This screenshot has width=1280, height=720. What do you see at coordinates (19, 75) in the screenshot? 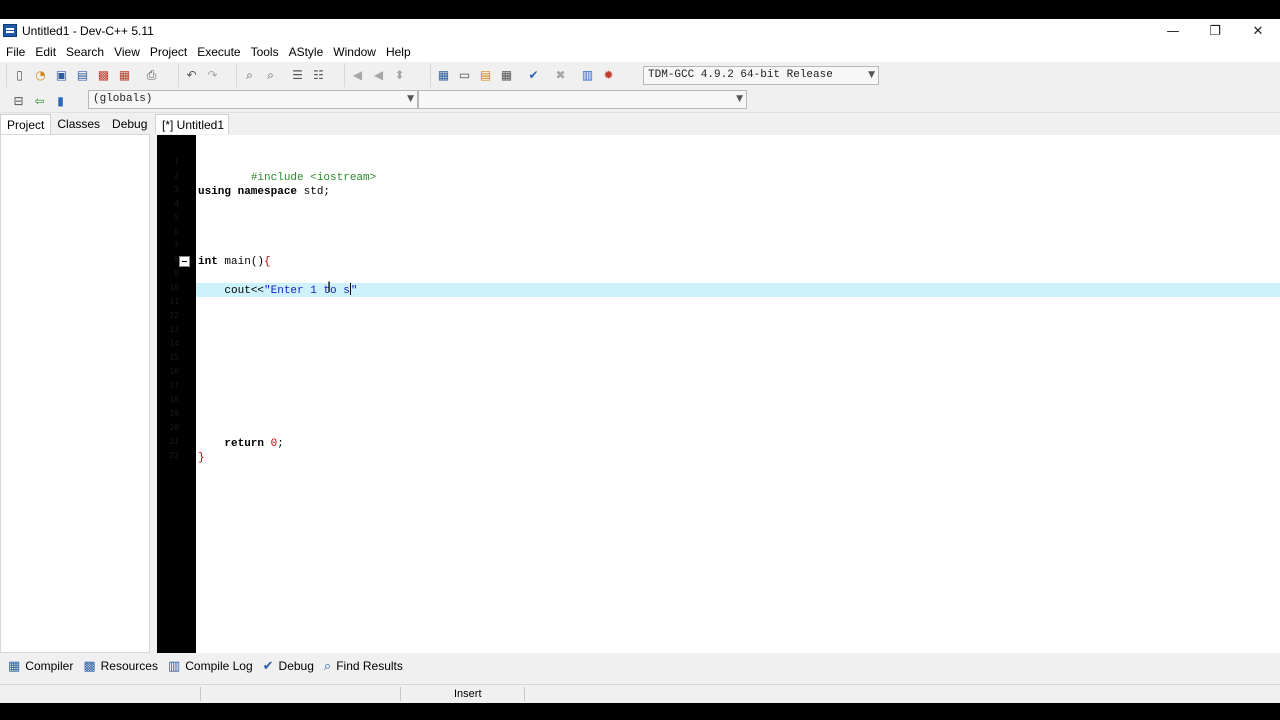
I see `new-file-icon: ▯` at bounding box center [19, 75].